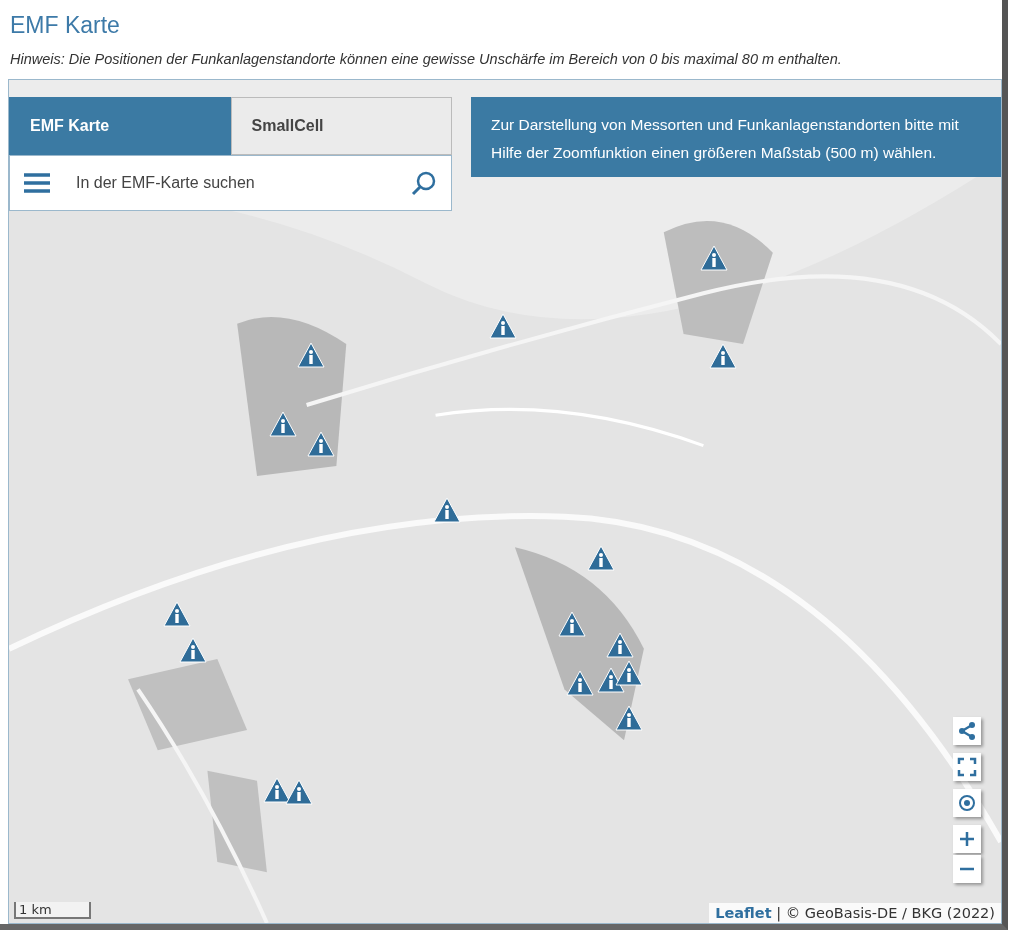  What do you see at coordinates (855, 913) in the screenshot?
I see `attribution: Leaflet | © GeoBasis-DE / BKG (2022)` at bounding box center [855, 913].